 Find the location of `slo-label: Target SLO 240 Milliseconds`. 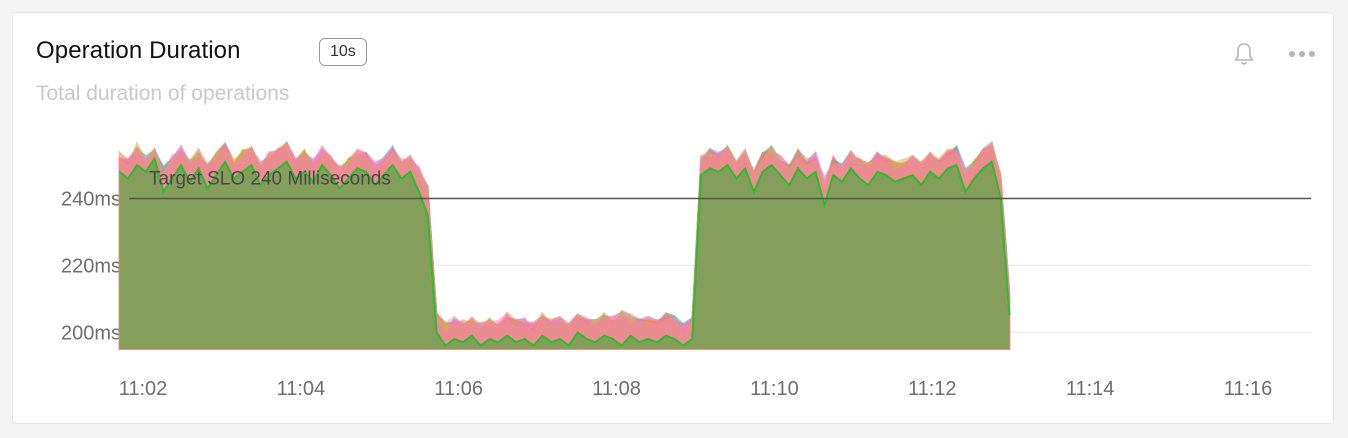

slo-label: Target SLO 240 Milliseconds is located at coordinates (270, 179).